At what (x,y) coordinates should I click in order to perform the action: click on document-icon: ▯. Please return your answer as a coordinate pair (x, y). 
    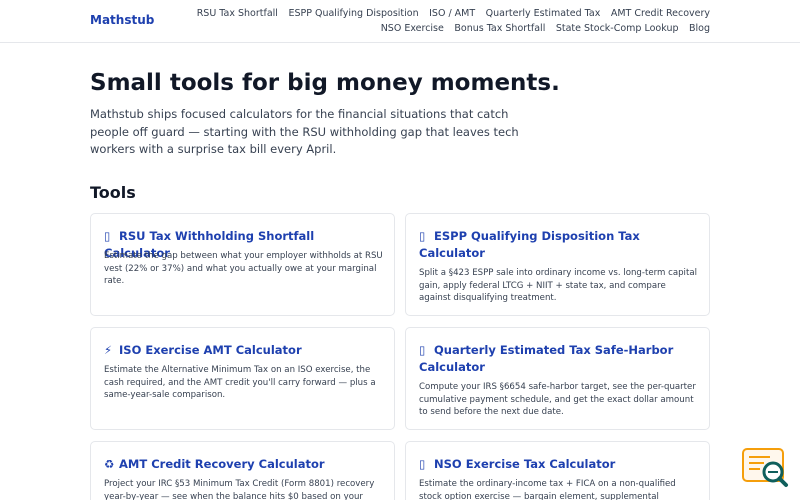
    Looking at the image, I should click on (422, 464).